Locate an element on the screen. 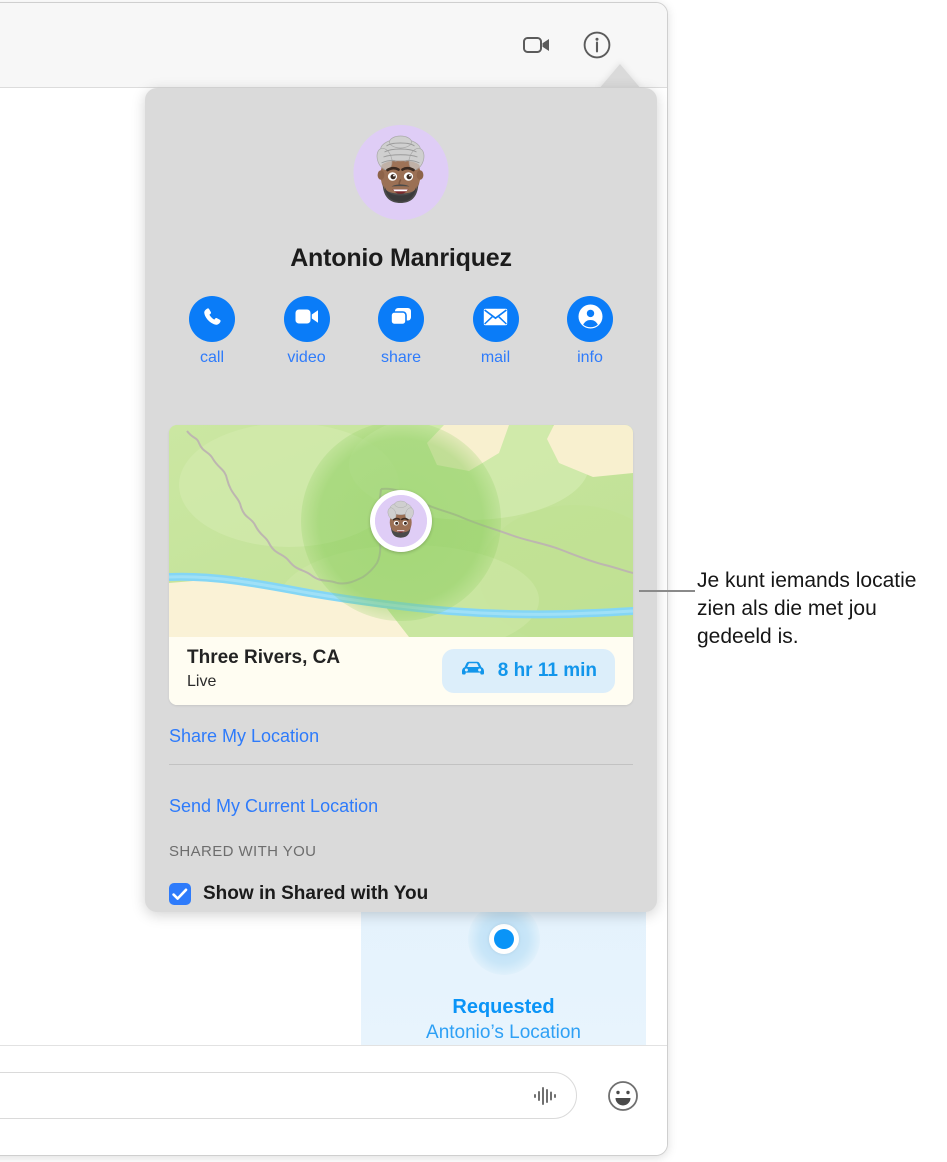  popover-arrow is located at coordinates (620, 77).